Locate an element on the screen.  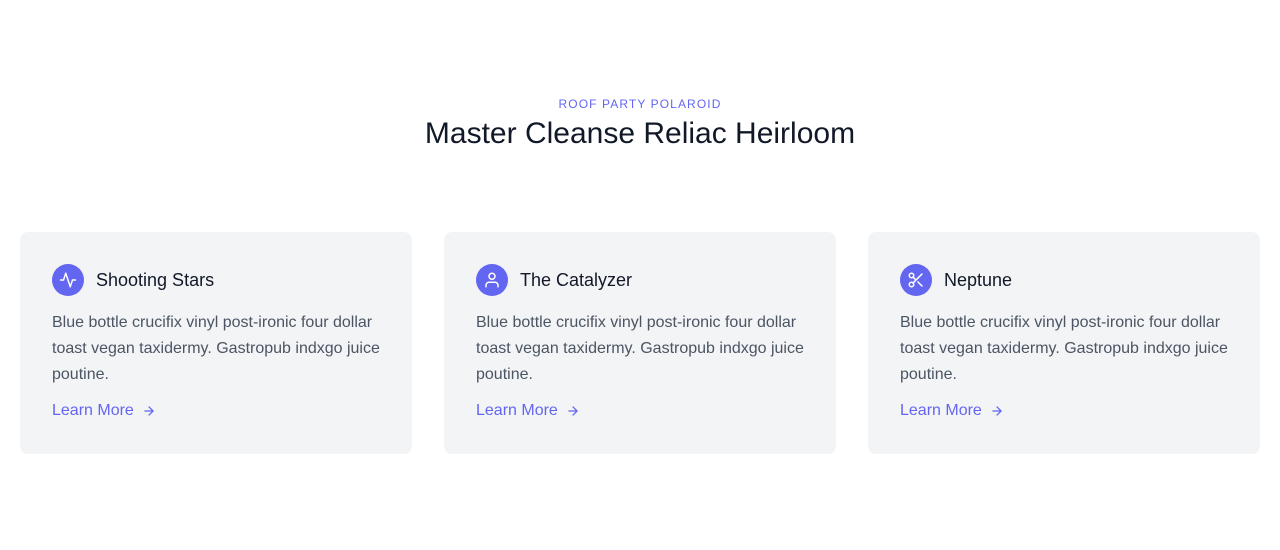
card-header: The Catalyzer is located at coordinates (554, 280).